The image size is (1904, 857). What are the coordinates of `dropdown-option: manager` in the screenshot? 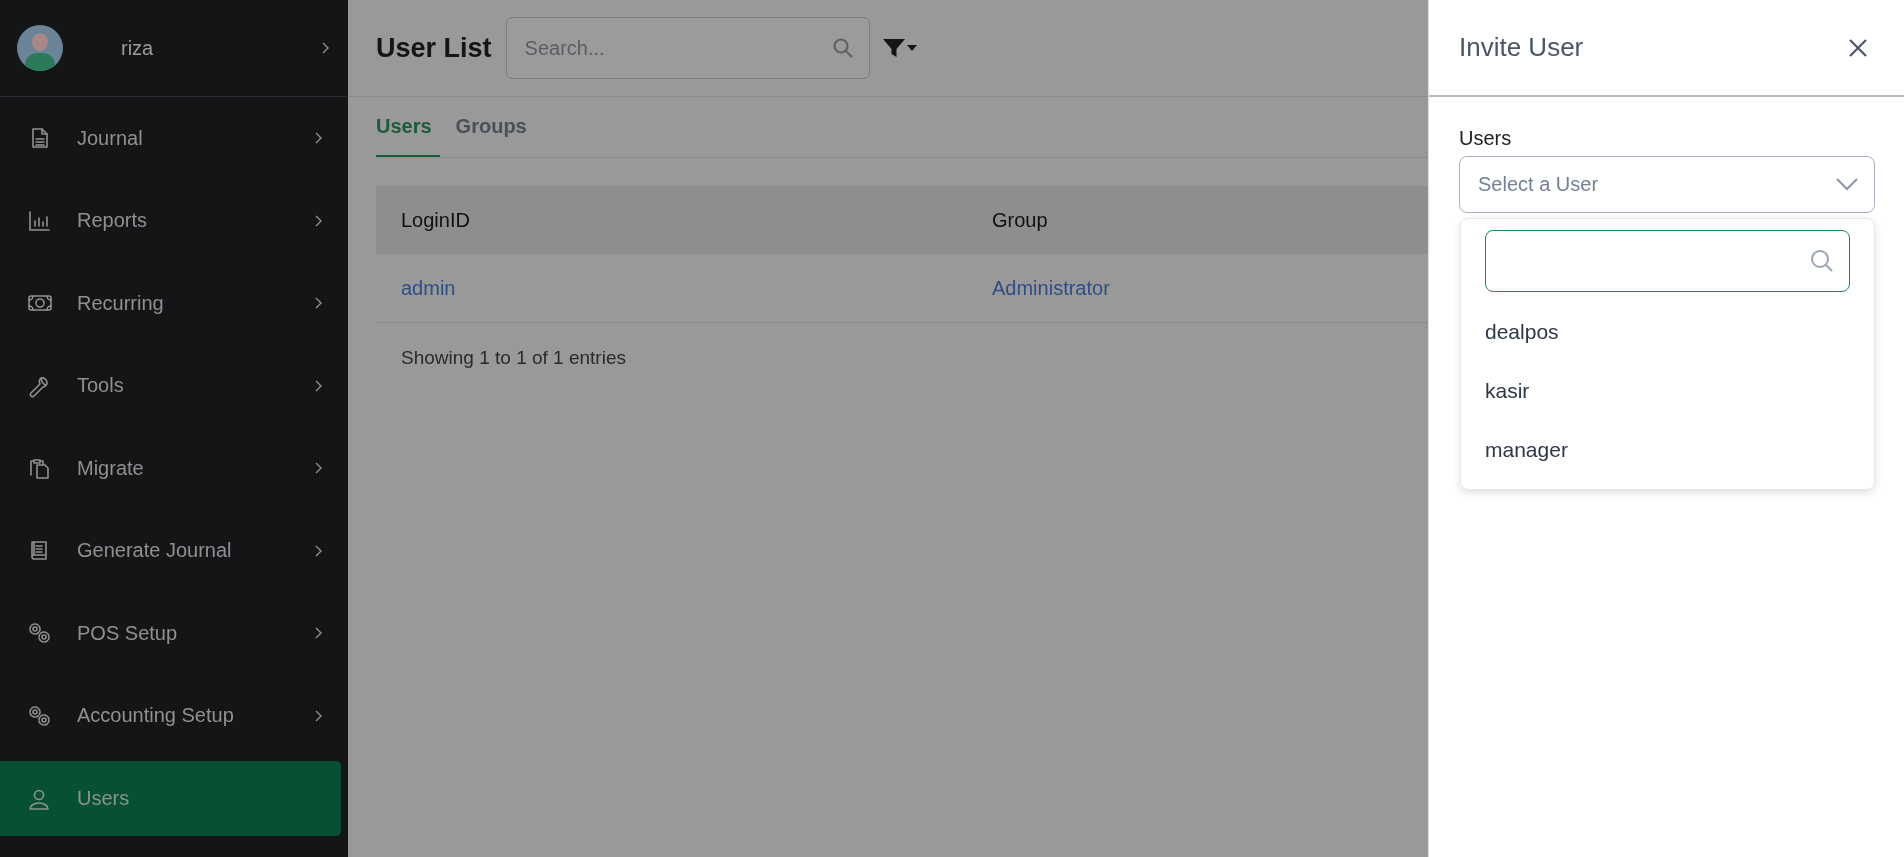 It's located at (1667, 449).